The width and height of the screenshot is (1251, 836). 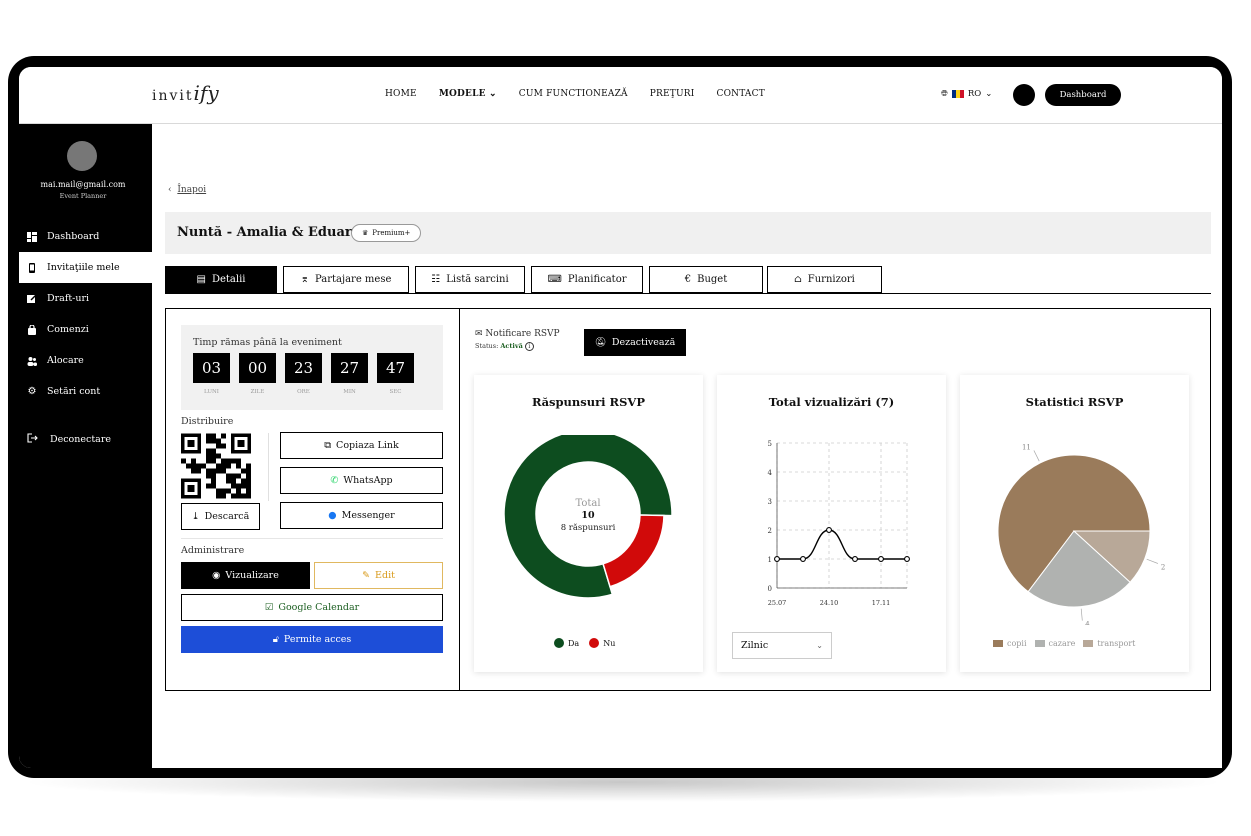 What do you see at coordinates (361, 445) in the screenshot?
I see `copy-link-button: ⧉ Copiaza Link` at bounding box center [361, 445].